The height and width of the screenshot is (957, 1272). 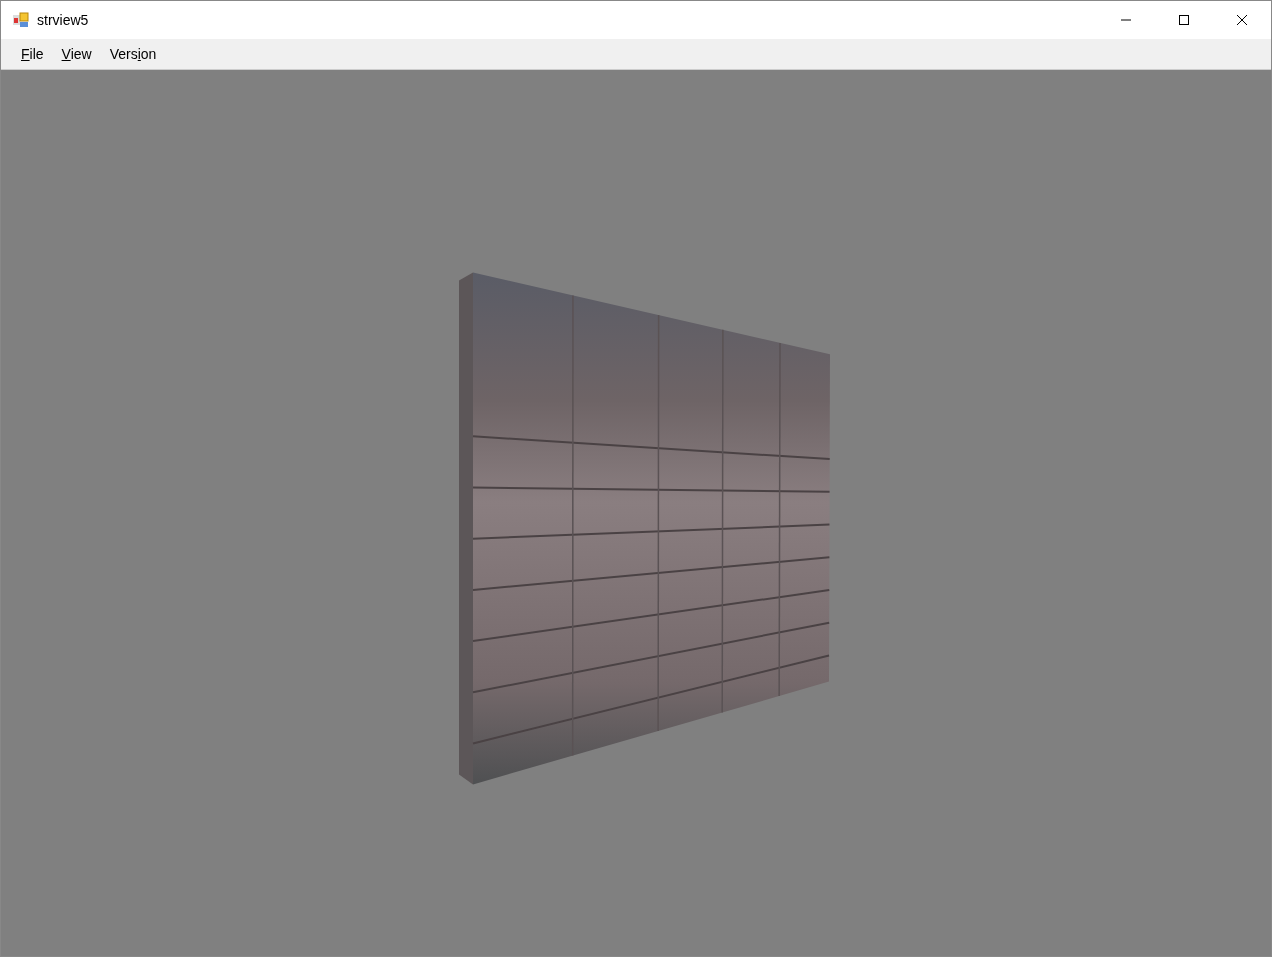 What do you see at coordinates (21, 20) in the screenshot?
I see `app-icon` at bounding box center [21, 20].